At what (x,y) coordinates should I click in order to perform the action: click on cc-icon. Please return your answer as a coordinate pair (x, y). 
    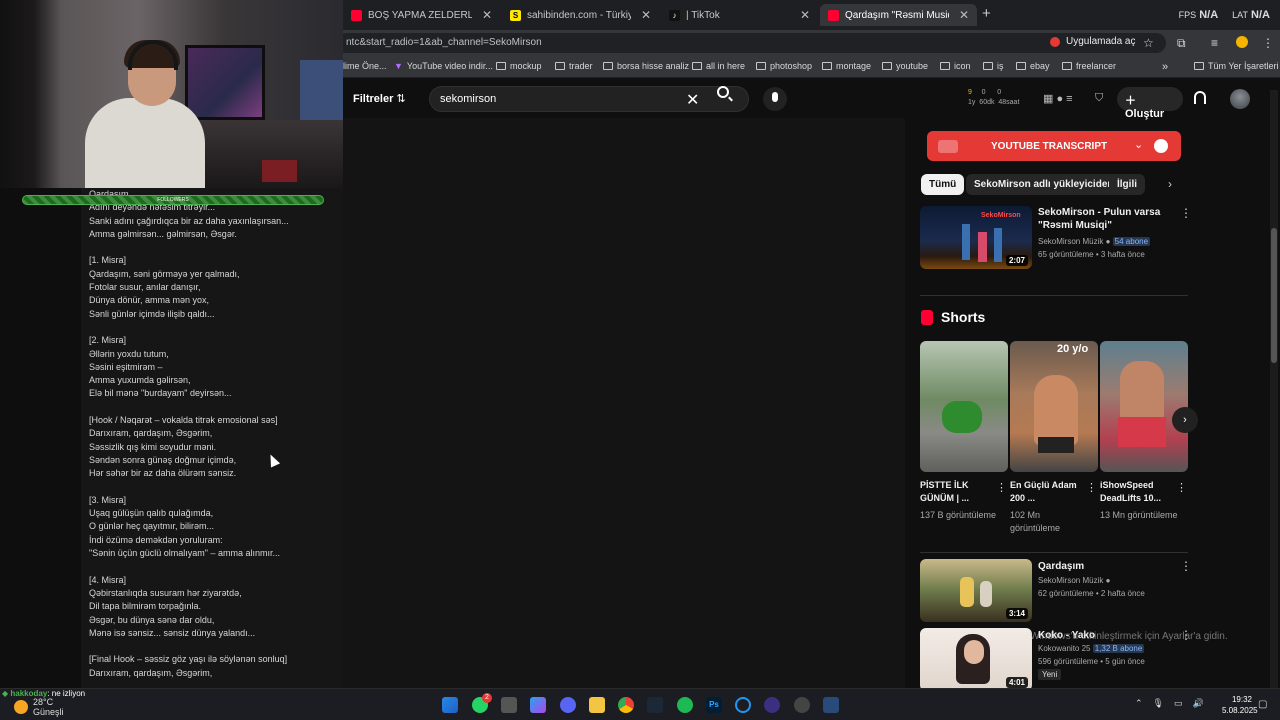
    Looking at the image, I should click on (743, 705).